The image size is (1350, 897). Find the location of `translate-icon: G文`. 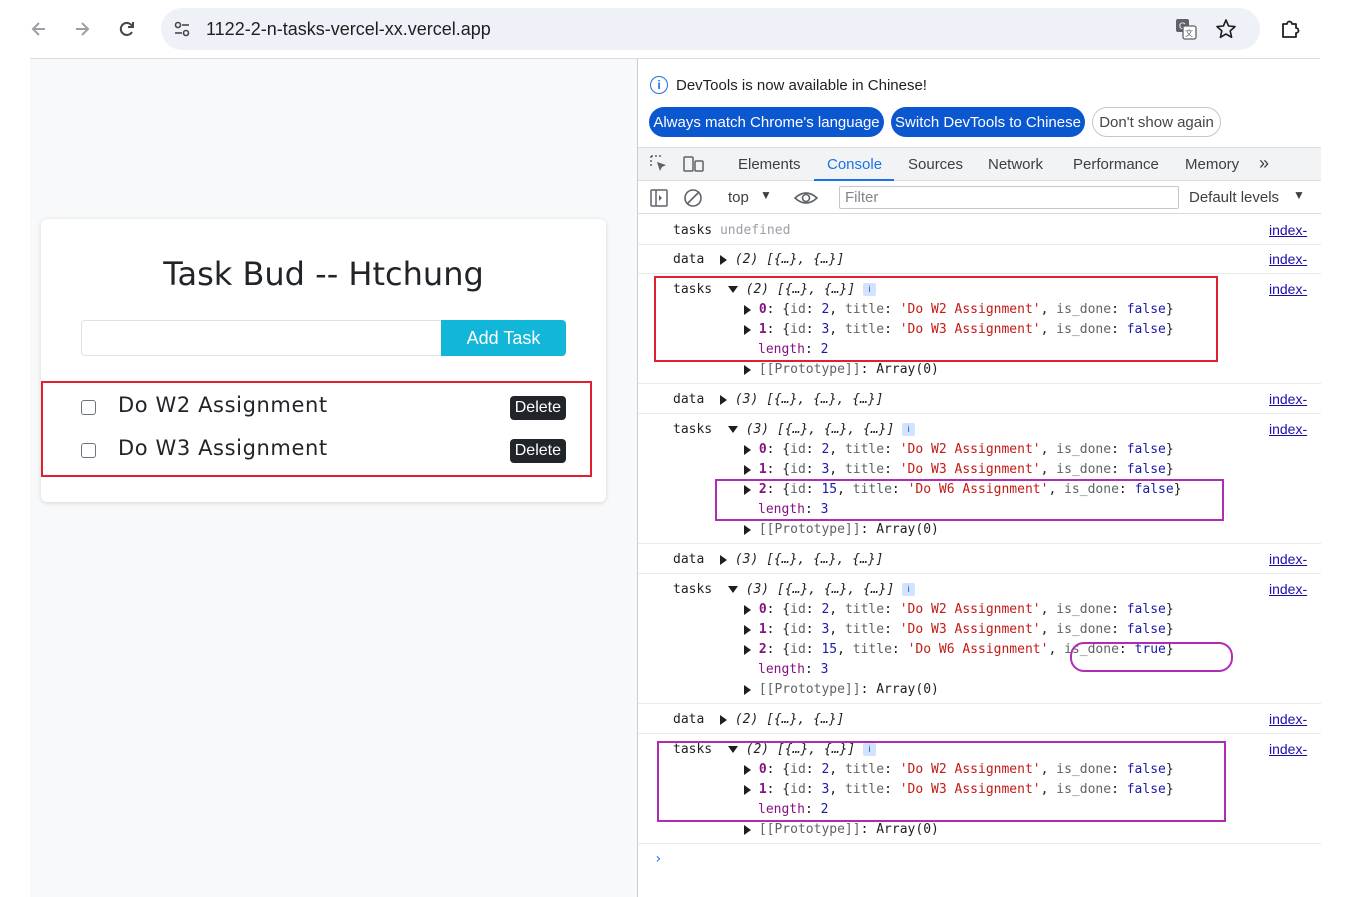

translate-icon: G文 is located at coordinates (1186, 29).